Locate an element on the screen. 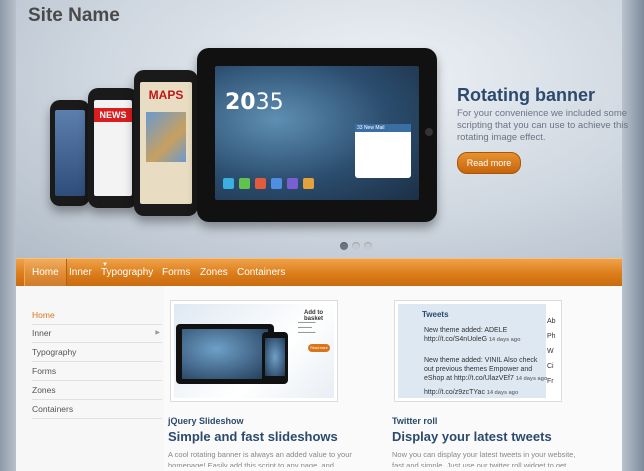 This screenshot has width=644, height=471. phone-image is located at coordinates (275, 358).